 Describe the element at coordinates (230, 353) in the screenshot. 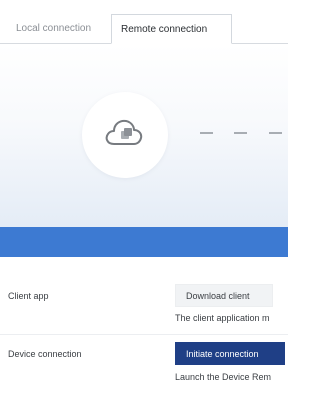

I see `initiate-connection-button: Initiate connection` at that location.